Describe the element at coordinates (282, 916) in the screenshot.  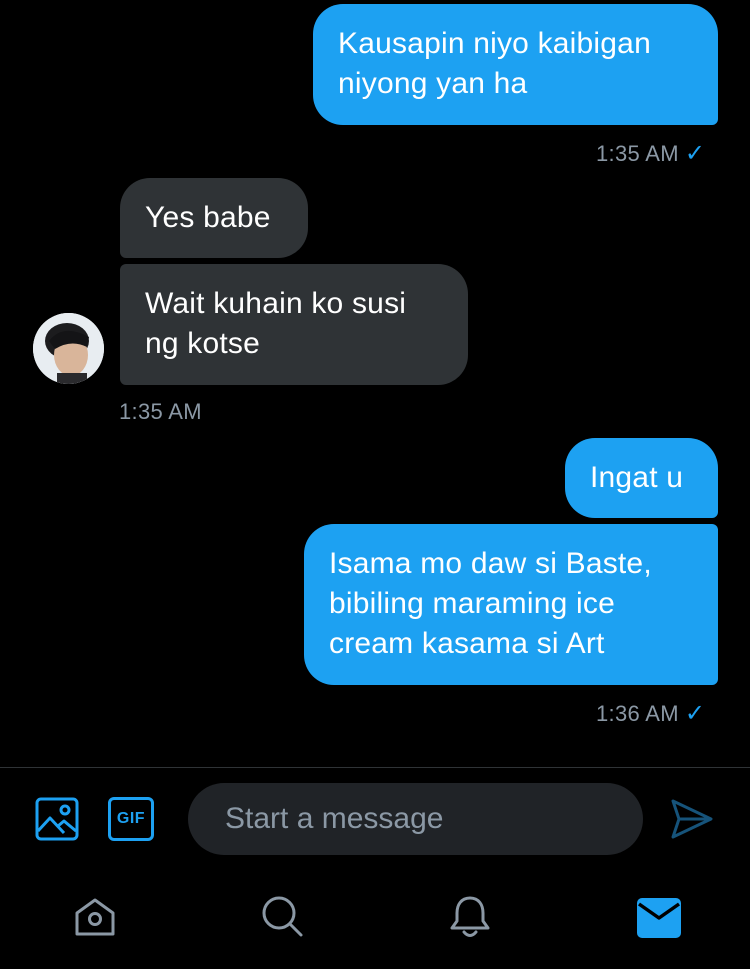
I see `search-icon` at that location.